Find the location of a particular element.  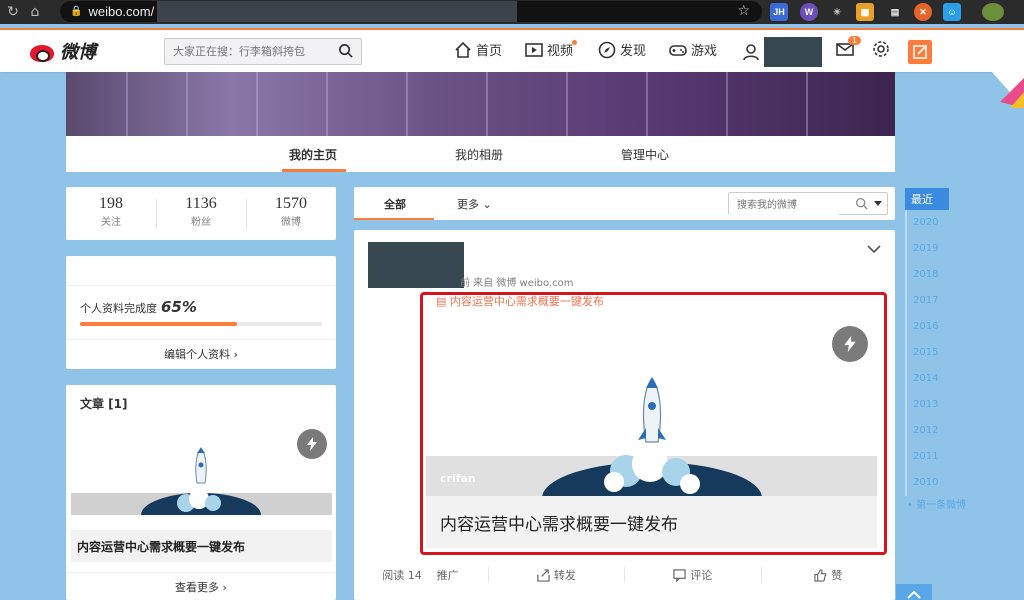

nav-video-label: 视频 is located at coordinates (560, 51).